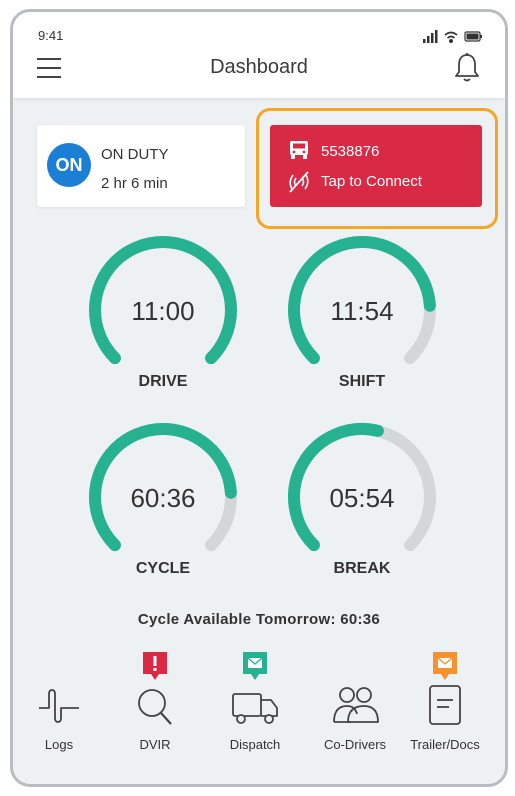 The image size is (515, 796). I want to click on nav-trailer-docs-label: Trailer/Docs, so click(445, 744).